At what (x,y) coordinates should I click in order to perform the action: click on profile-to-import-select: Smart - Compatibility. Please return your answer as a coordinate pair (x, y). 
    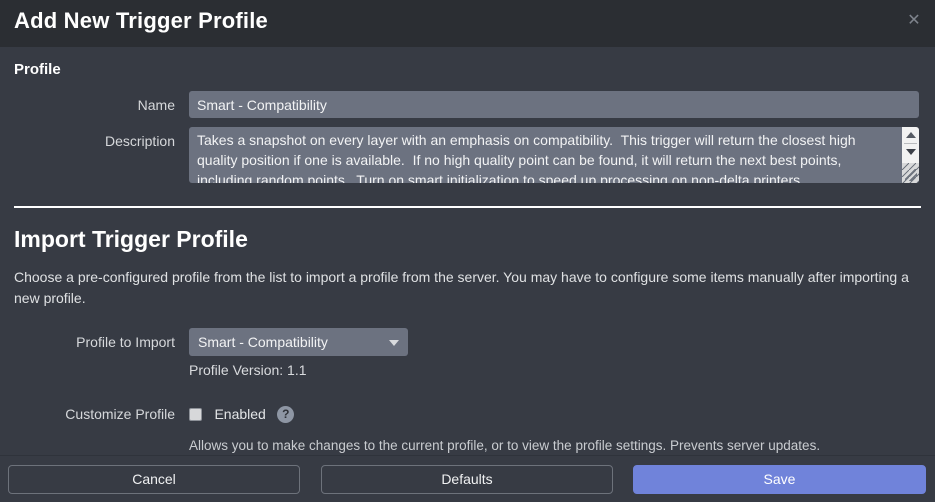
    Looking at the image, I should click on (298, 342).